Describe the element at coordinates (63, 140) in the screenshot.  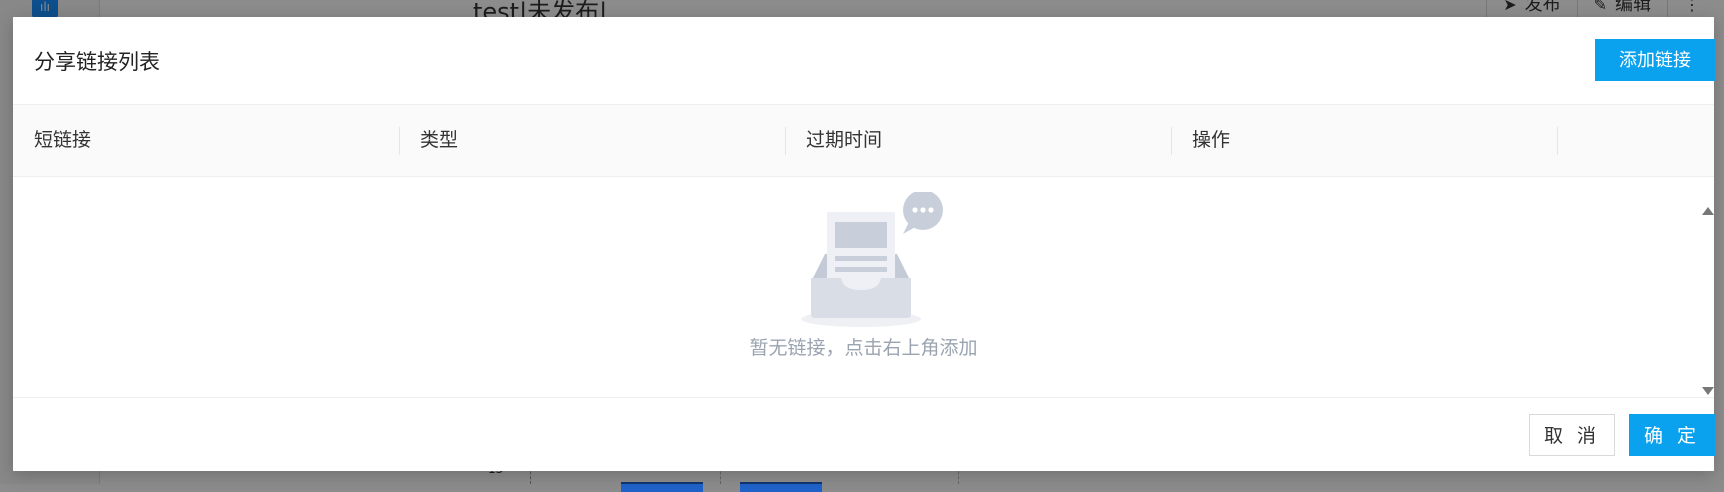
I see `column-short-link: 短链接` at that location.